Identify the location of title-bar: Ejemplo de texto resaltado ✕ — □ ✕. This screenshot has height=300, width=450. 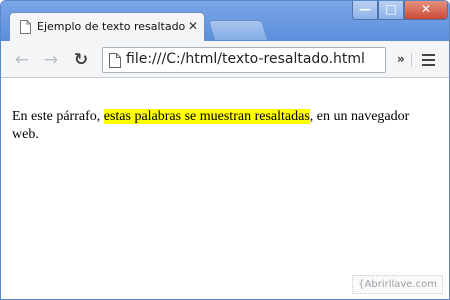
(225, 21).